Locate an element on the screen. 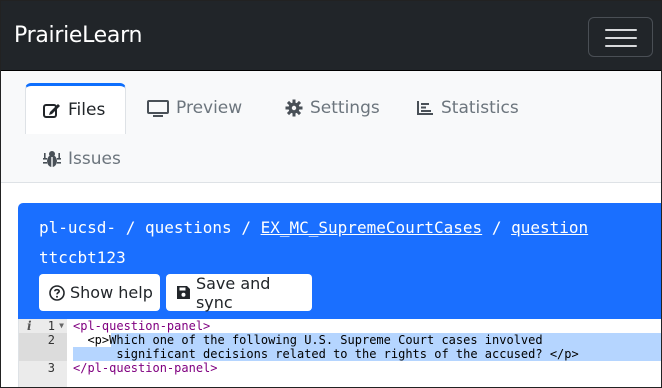 This screenshot has height=388, width=662. breadcrumb-course-suffix: ttccbt123 is located at coordinates (82, 257).